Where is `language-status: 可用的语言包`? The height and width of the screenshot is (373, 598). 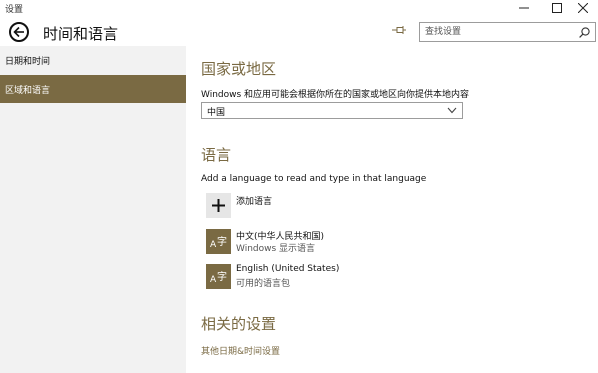 language-status: 可用的语言包 is located at coordinates (263, 284).